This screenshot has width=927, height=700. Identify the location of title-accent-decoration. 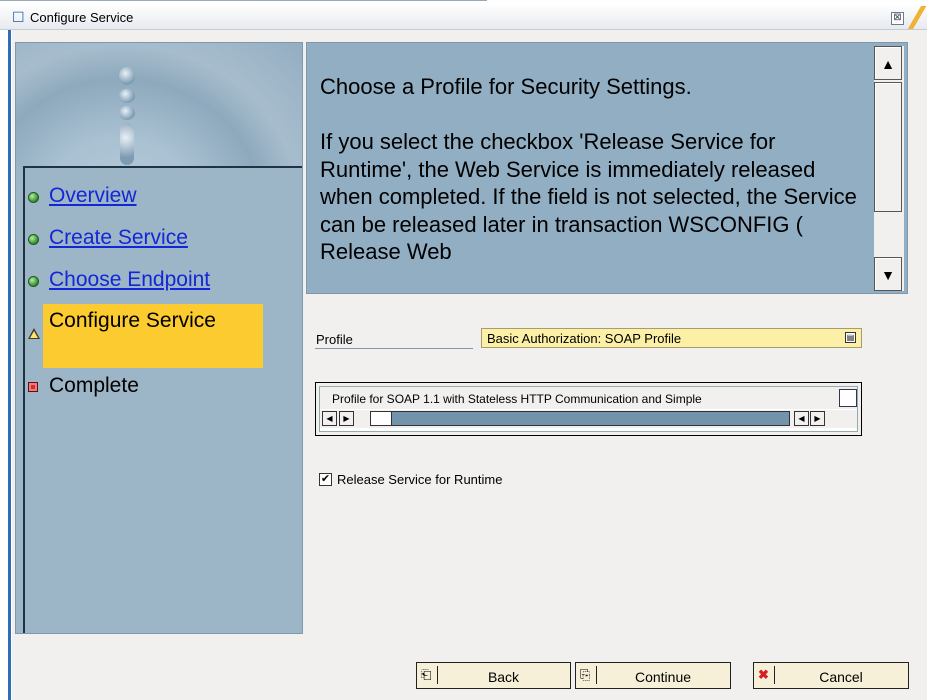
(916, 17).